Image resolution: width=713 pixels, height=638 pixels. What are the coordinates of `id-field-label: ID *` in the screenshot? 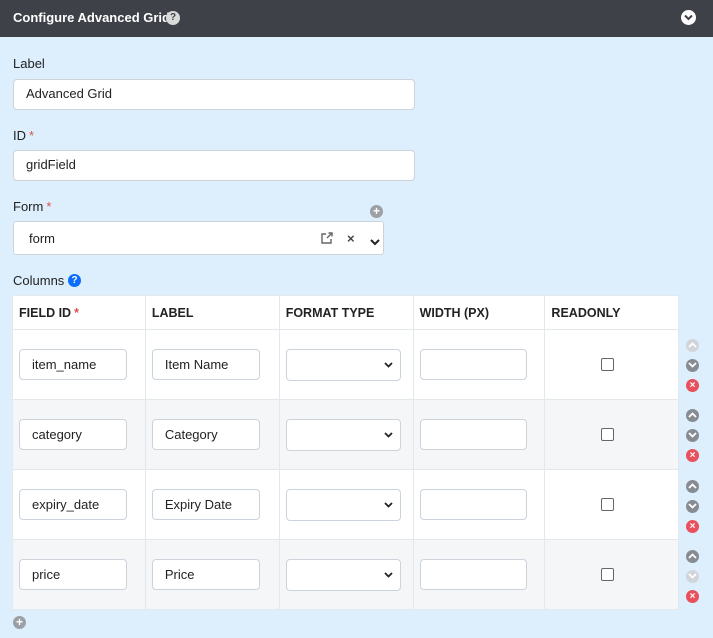 It's located at (24, 135).